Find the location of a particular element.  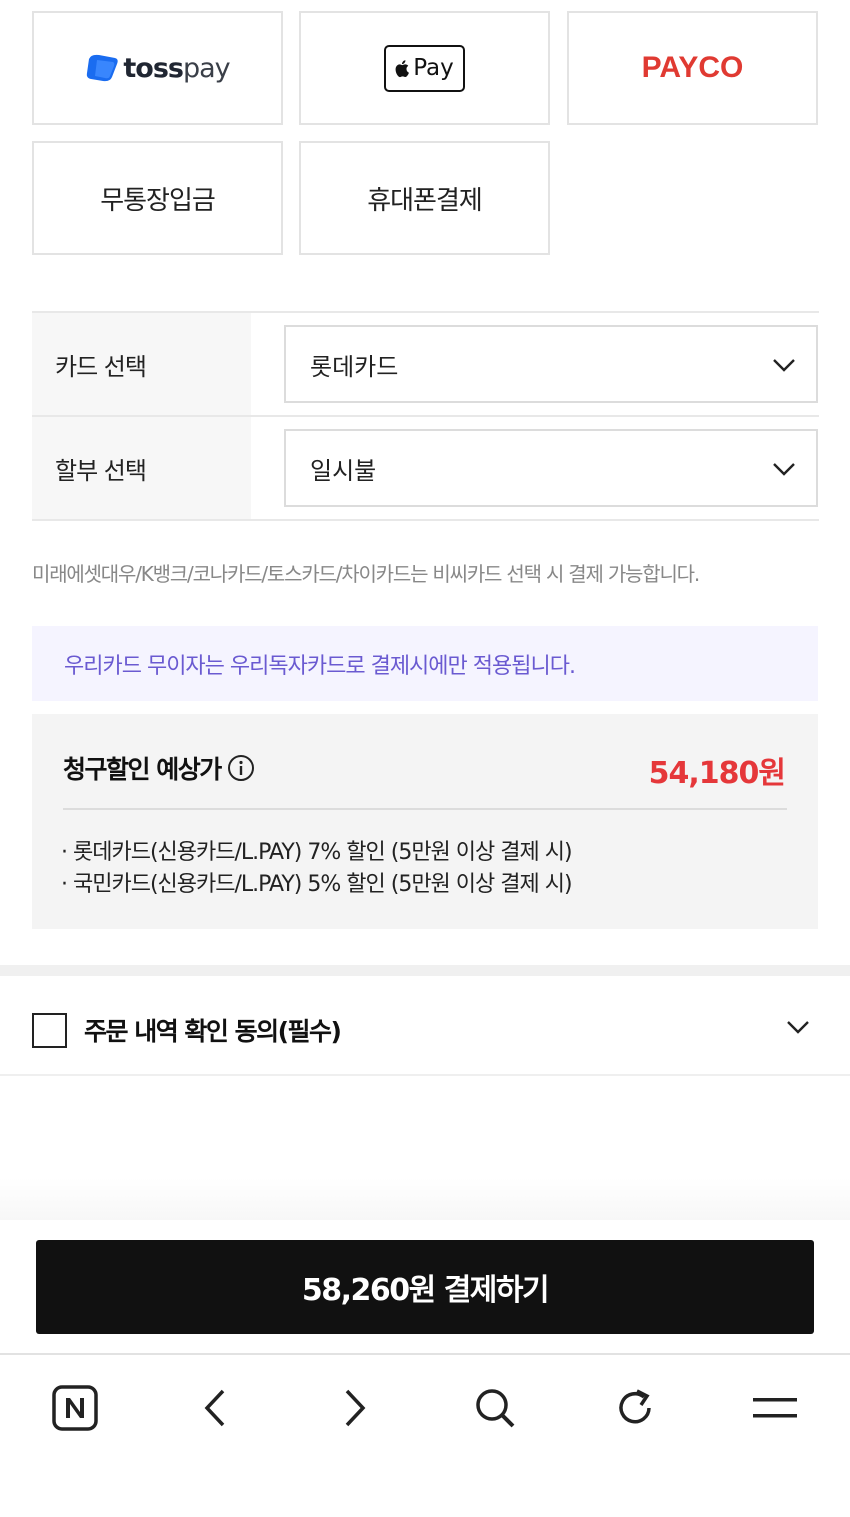

payco-button: PAYCO is located at coordinates (692, 68).